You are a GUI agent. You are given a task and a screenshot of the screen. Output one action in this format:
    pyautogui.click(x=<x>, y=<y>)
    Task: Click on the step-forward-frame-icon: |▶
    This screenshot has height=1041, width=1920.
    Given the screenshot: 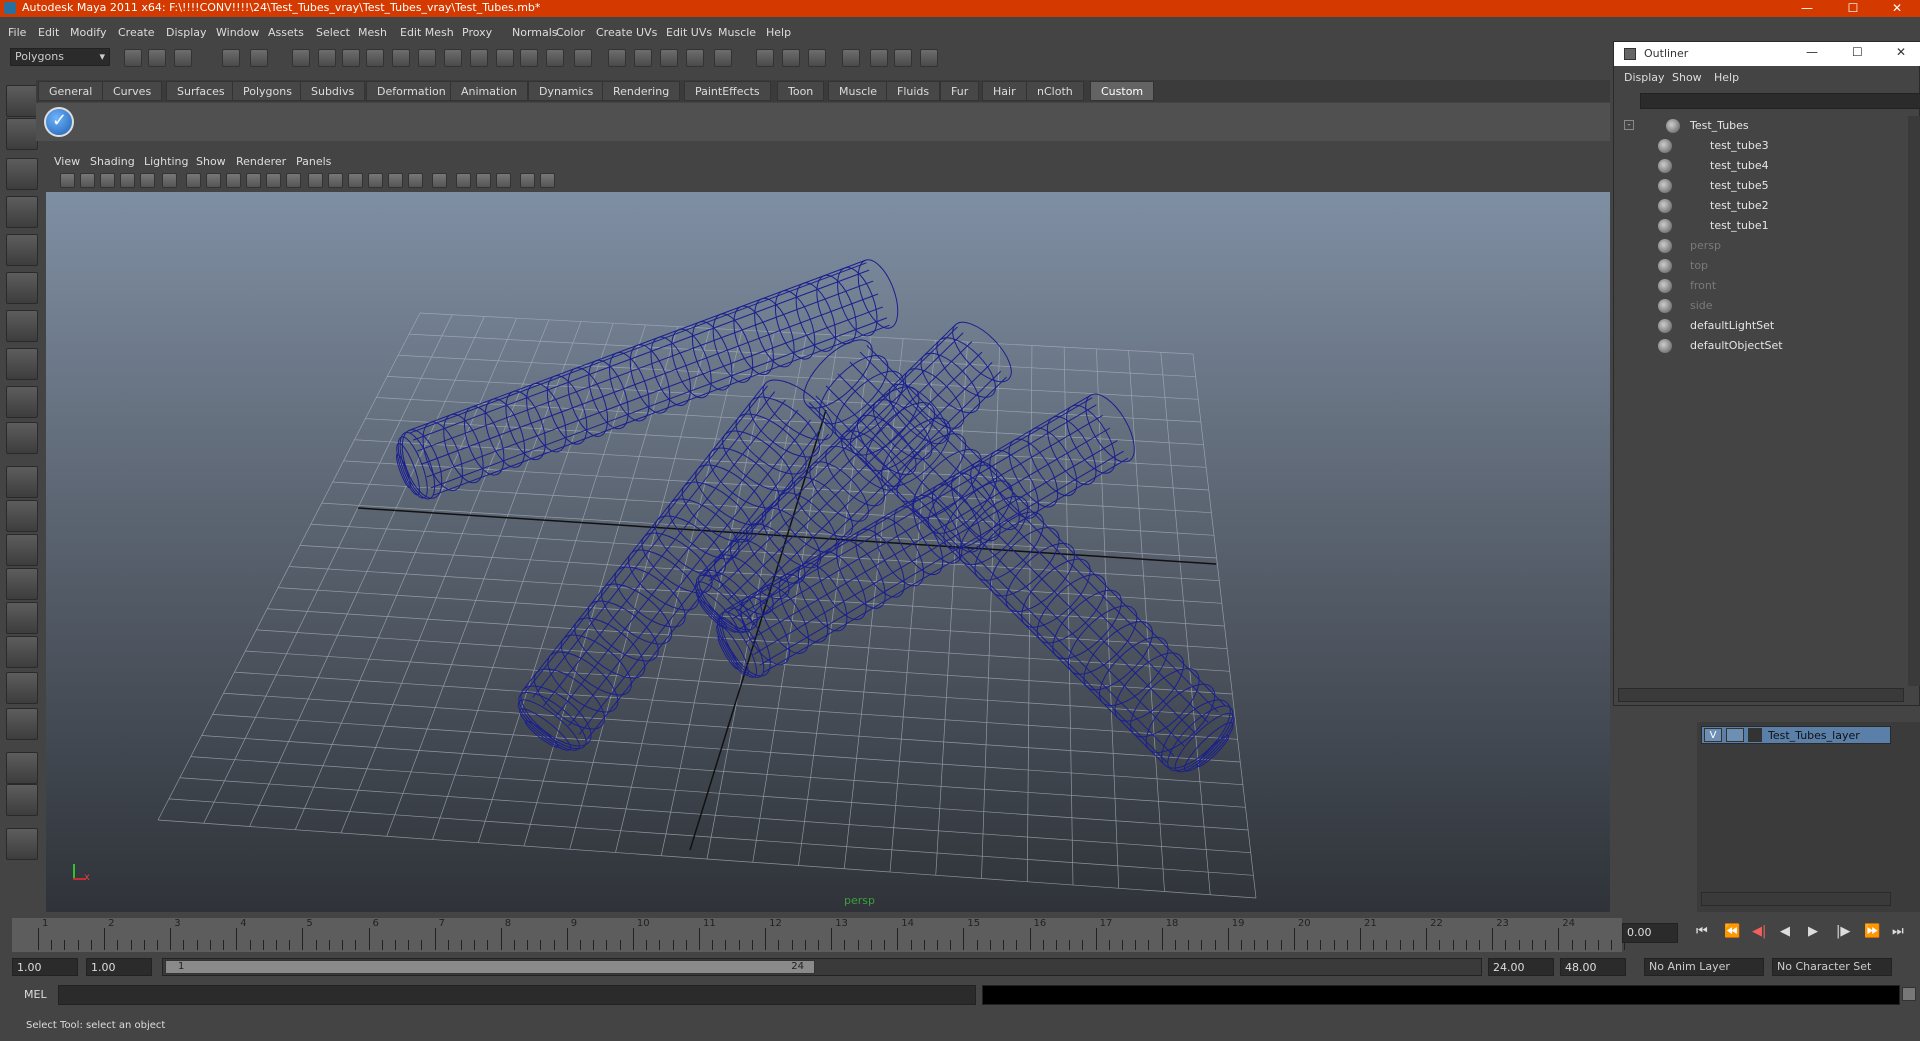 What is the action you would take?
    pyautogui.click(x=1843, y=931)
    